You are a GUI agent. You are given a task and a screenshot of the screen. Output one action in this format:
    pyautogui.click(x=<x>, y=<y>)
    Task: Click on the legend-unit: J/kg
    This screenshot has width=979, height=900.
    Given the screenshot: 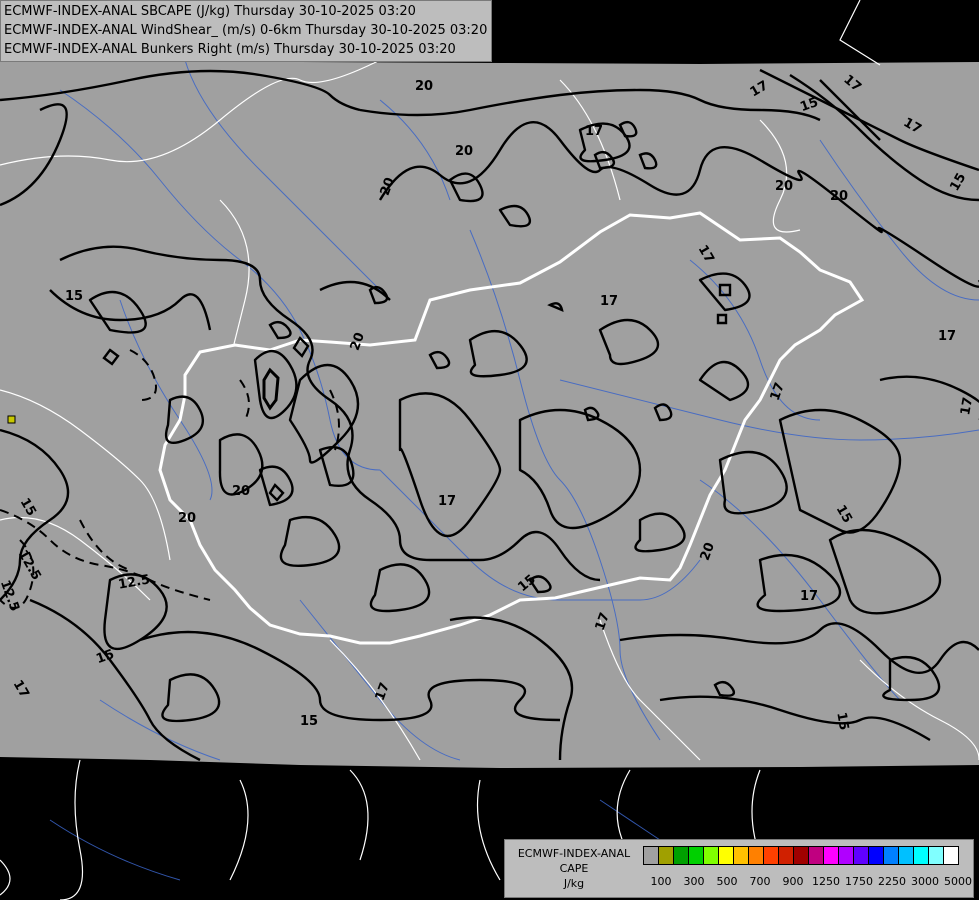 What is the action you would take?
    pyautogui.click(x=574, y=883)
    